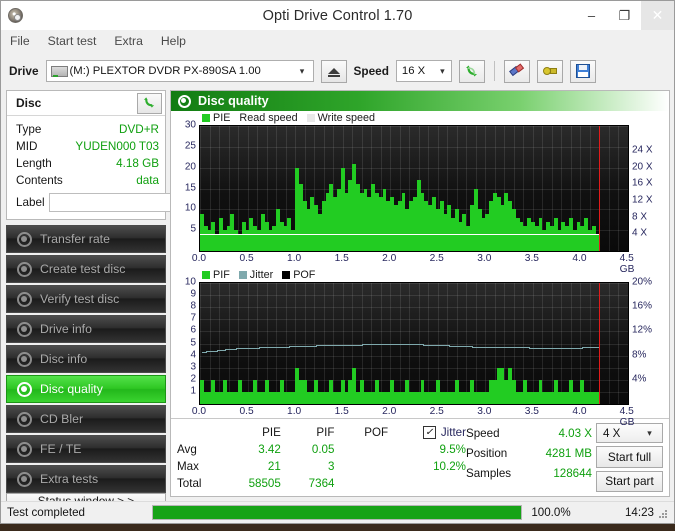  What do you see at coordinates (579, 411) in the screenshot?
I see `x-tick-label: 4.0` at bounding box center [579, 411].